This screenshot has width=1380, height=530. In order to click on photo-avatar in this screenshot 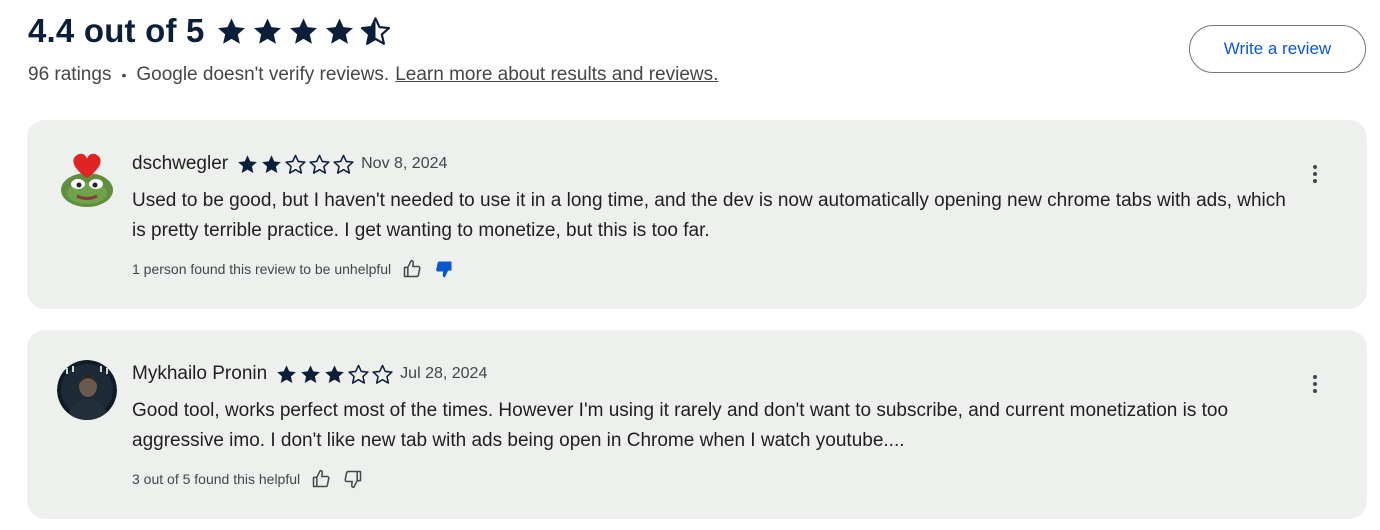, I will do `click(87, 390)`.